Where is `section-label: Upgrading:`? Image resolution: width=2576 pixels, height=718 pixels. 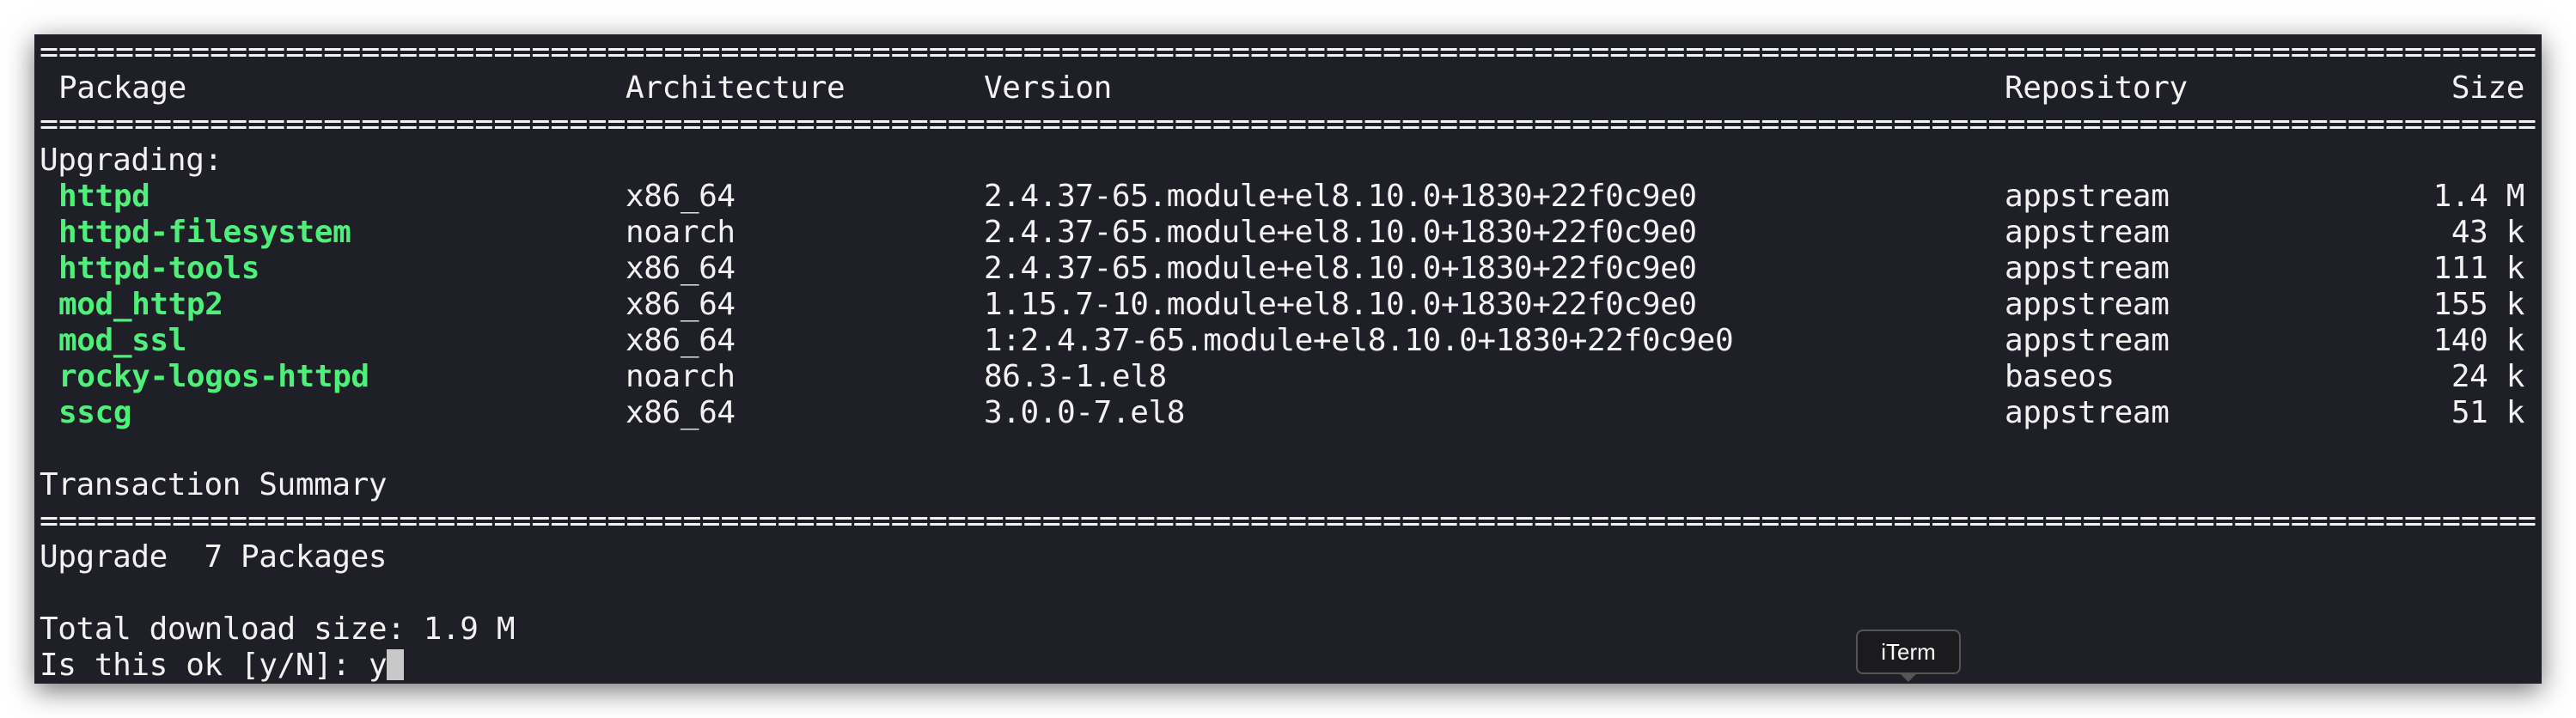
section-label: Upgrading: is located at coordinates (1288, 161).